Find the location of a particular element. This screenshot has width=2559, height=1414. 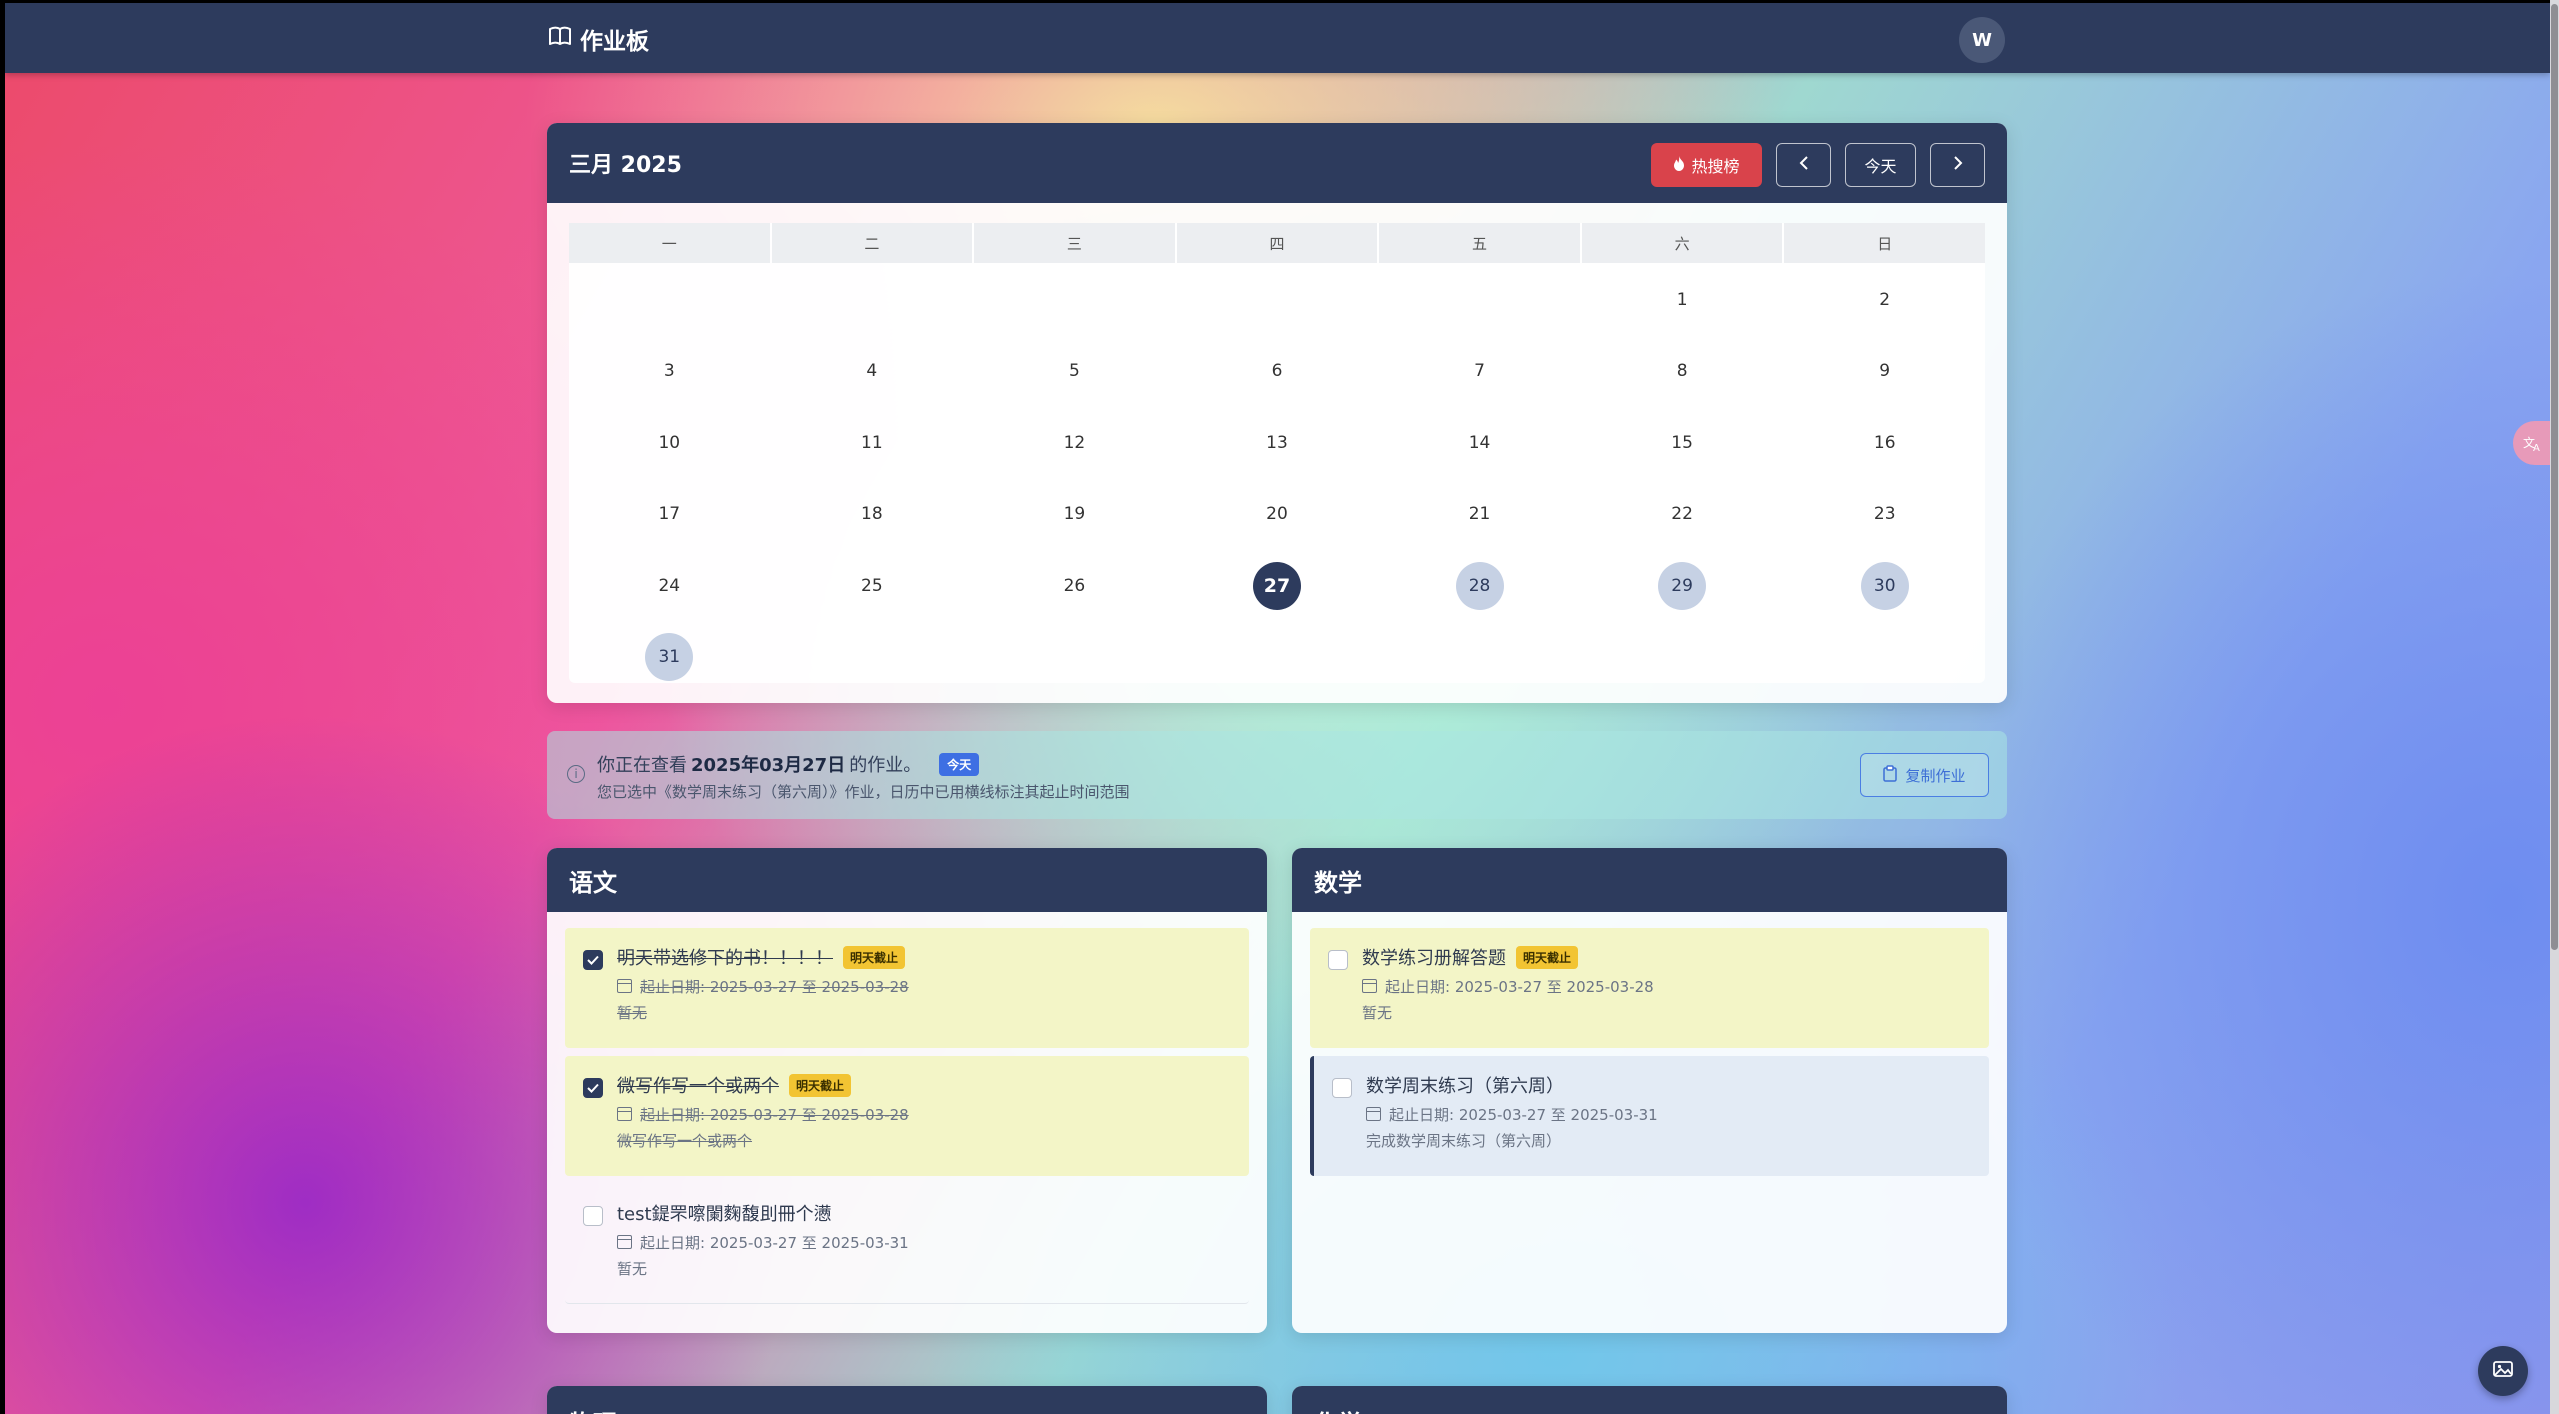

subject-title: 语文 is located at coordinates (907, 880).